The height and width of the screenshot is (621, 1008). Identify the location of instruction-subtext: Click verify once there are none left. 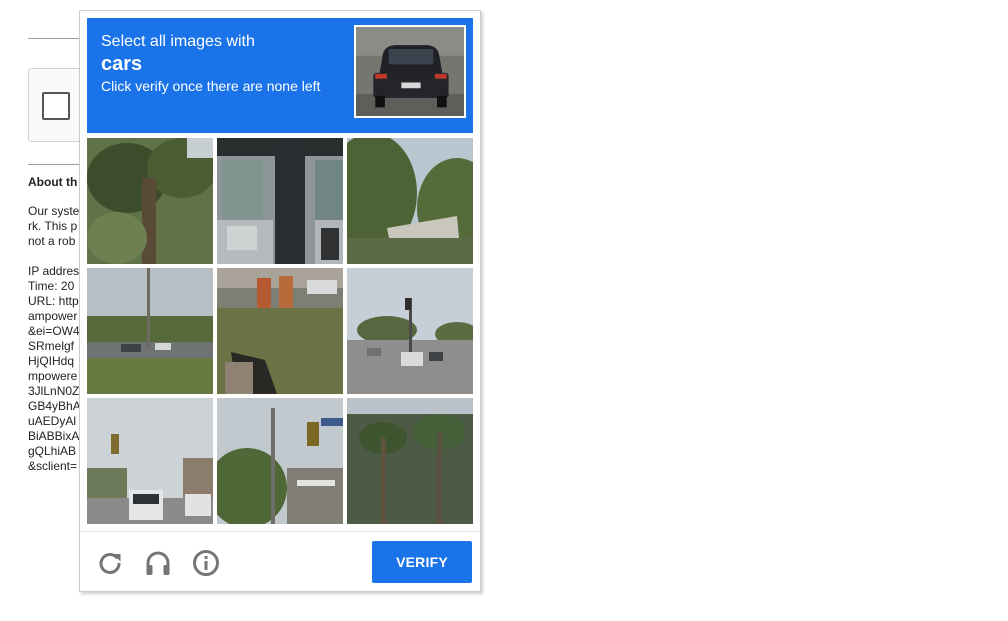
(211, 86).